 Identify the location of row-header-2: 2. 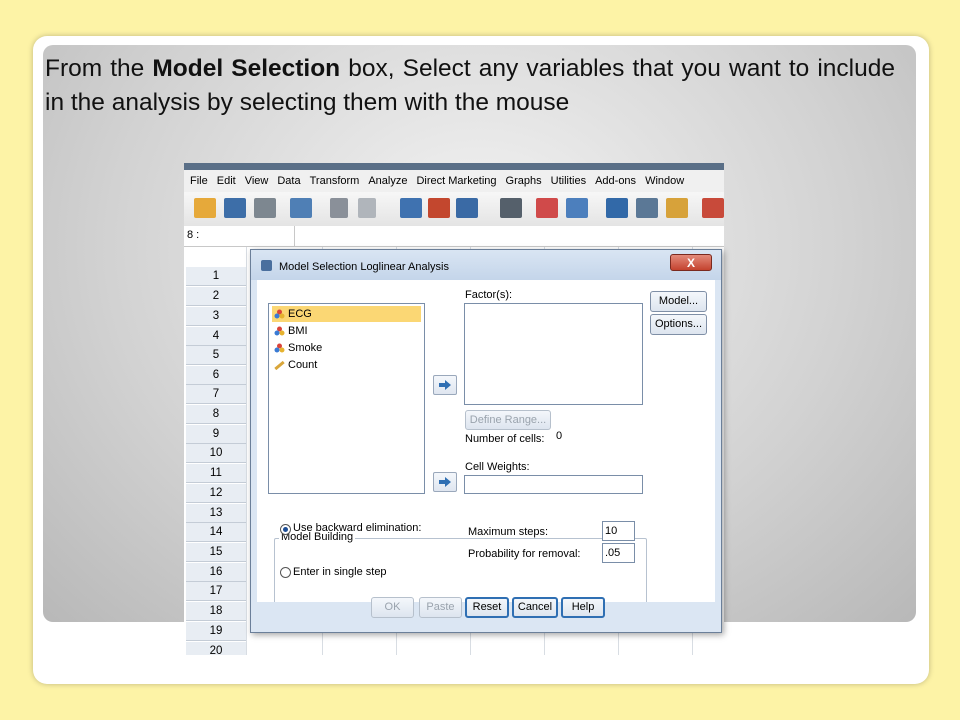
(216, 296).